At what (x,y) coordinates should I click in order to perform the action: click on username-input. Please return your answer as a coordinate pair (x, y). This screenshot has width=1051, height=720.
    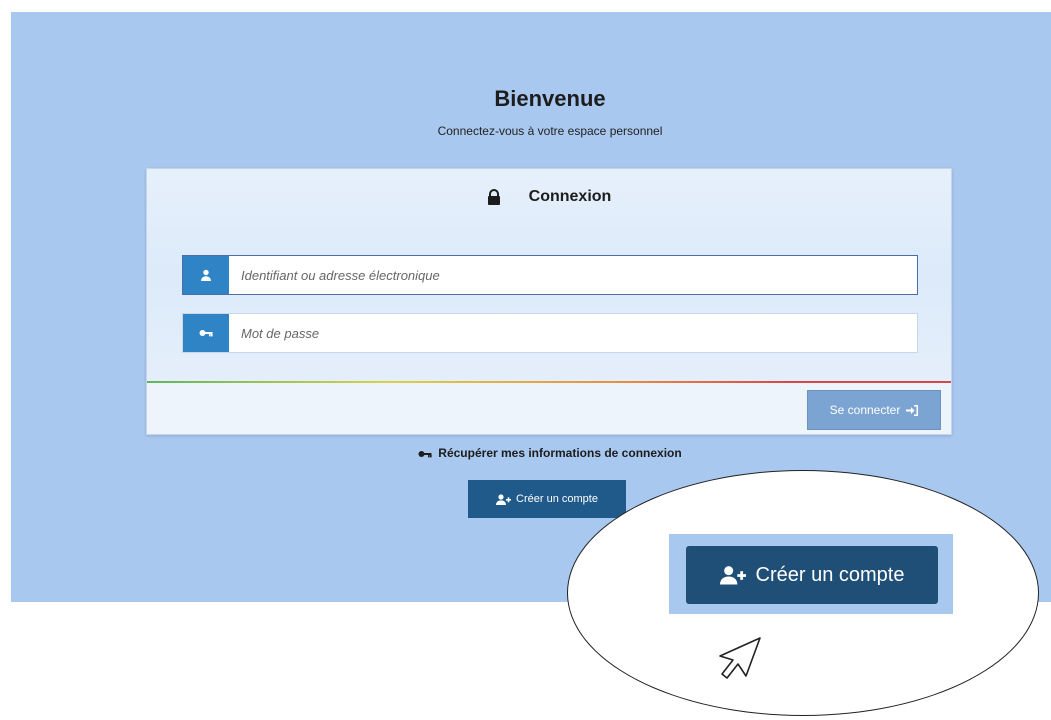
    Looking at the image, I should click on (573, 275).